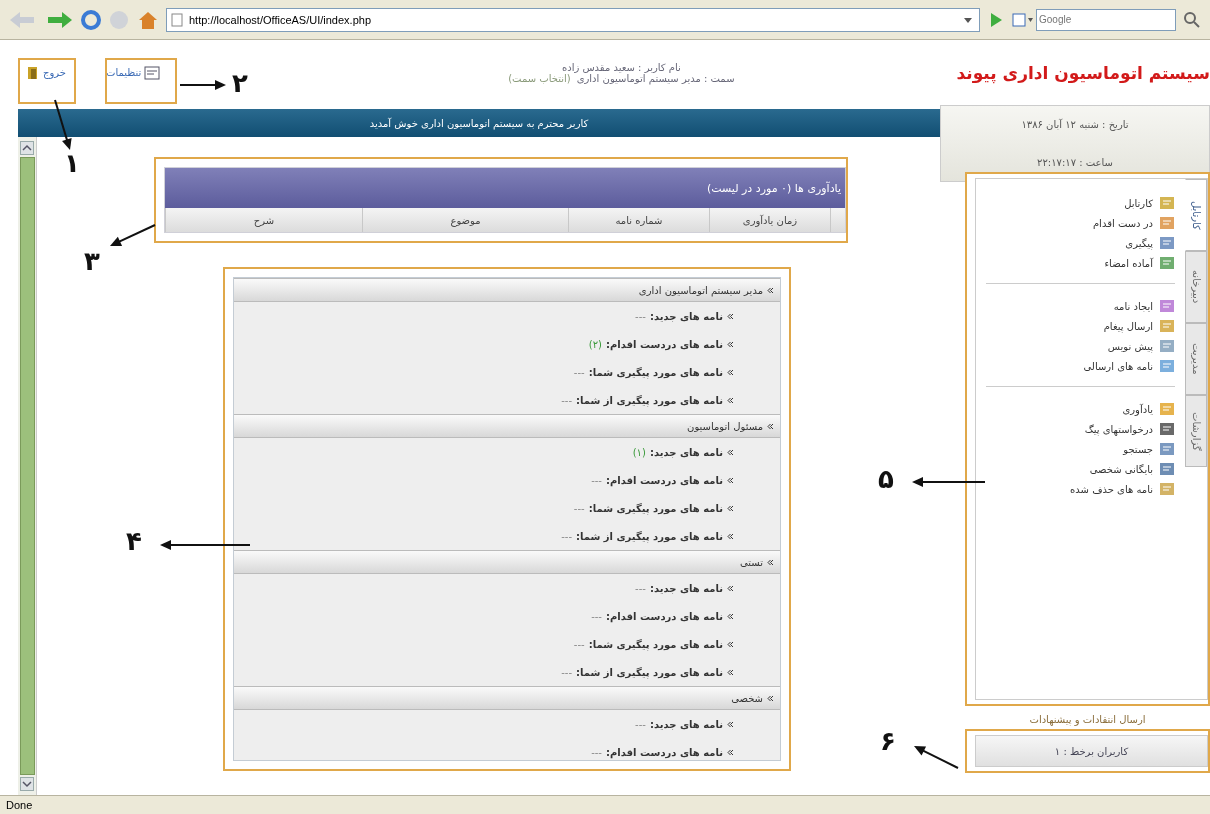 This screenshot has width=1210, height=814. What do you see at coordinates (1023, 19) in the screenshot?
I see `search-engine-icon` at bounding box center [1023, 19].